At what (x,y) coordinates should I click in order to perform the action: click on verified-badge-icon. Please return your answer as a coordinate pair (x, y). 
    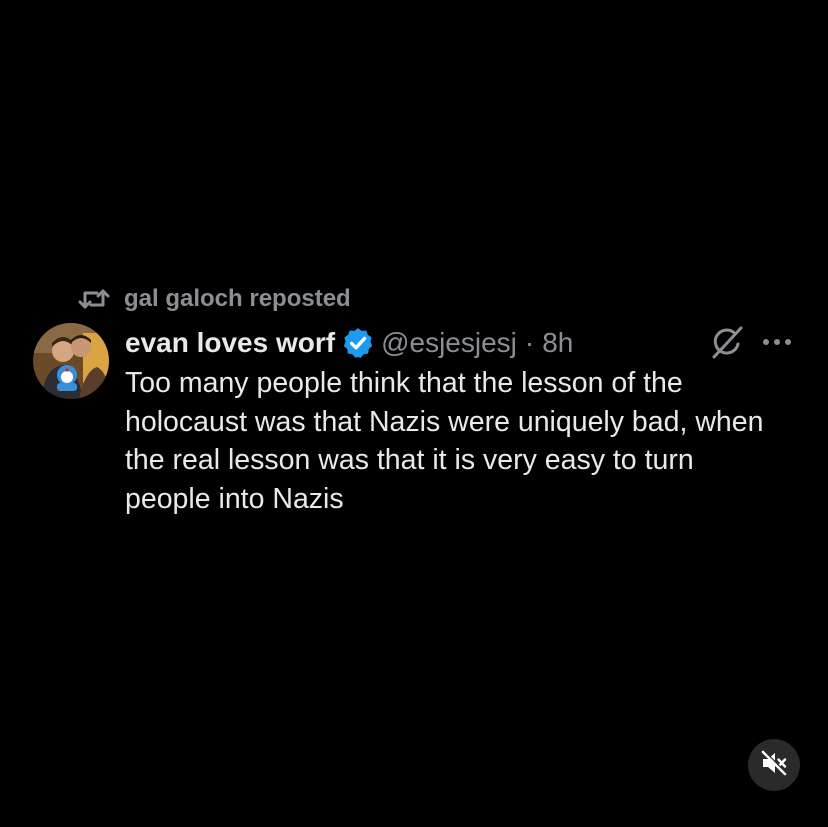
    Looking at the image, I should click on (358, 343).